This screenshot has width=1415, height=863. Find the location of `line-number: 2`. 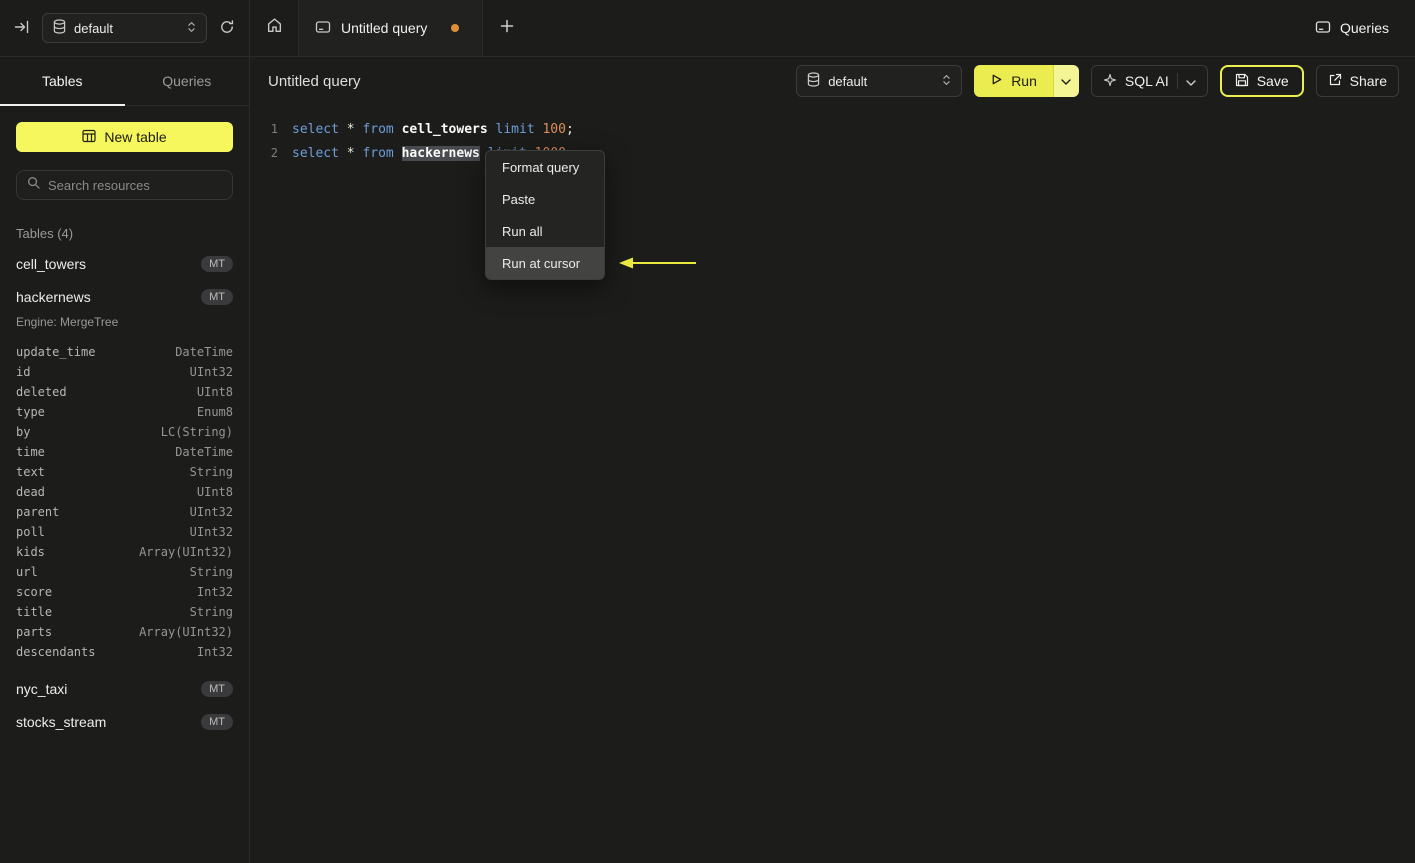

line-number: 2 is located at coordinates (274, 153).